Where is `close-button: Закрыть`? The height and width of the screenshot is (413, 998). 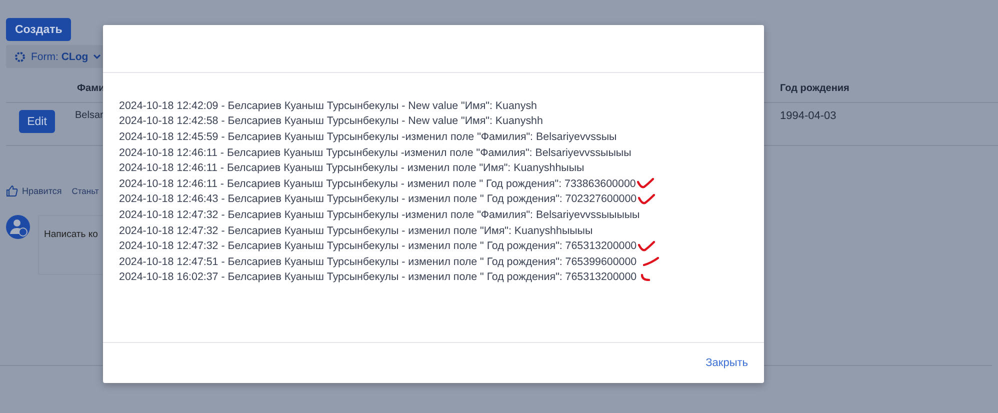 close-button: Закрыть is located at coordinates (727, 363).